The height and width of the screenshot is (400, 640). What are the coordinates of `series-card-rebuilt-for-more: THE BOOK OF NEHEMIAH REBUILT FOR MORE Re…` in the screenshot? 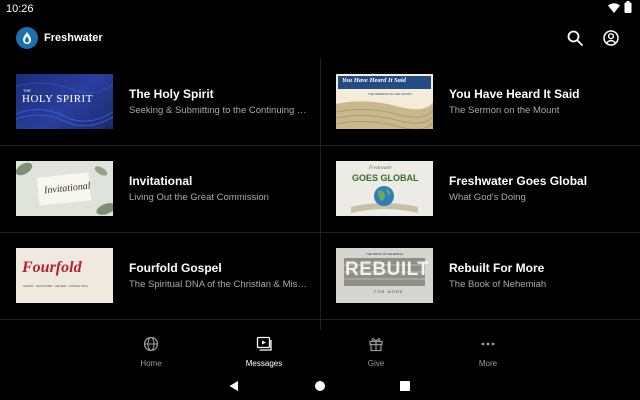 It's located at (480, 275).